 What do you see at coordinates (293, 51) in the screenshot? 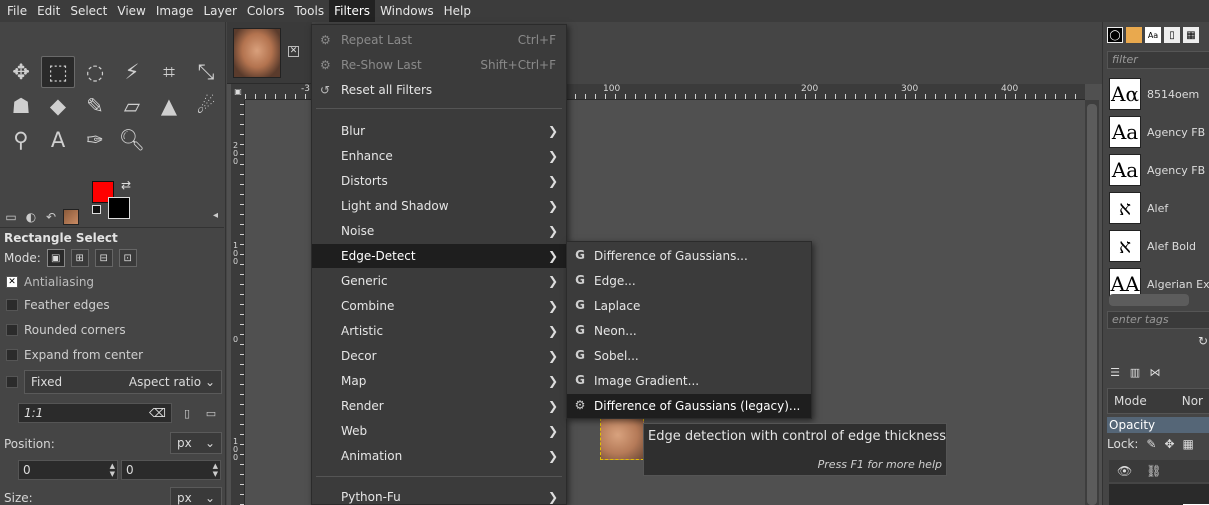
I see `close-icon: ✕` at bounding box center [293, 51].